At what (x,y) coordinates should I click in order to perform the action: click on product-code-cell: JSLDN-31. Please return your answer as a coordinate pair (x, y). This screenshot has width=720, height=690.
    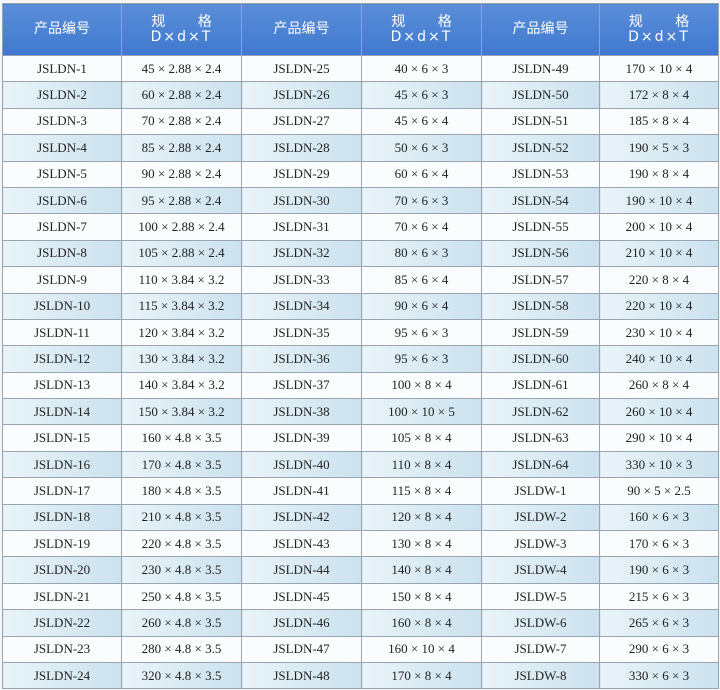
    Looking at the image, I should click on (301, 227).